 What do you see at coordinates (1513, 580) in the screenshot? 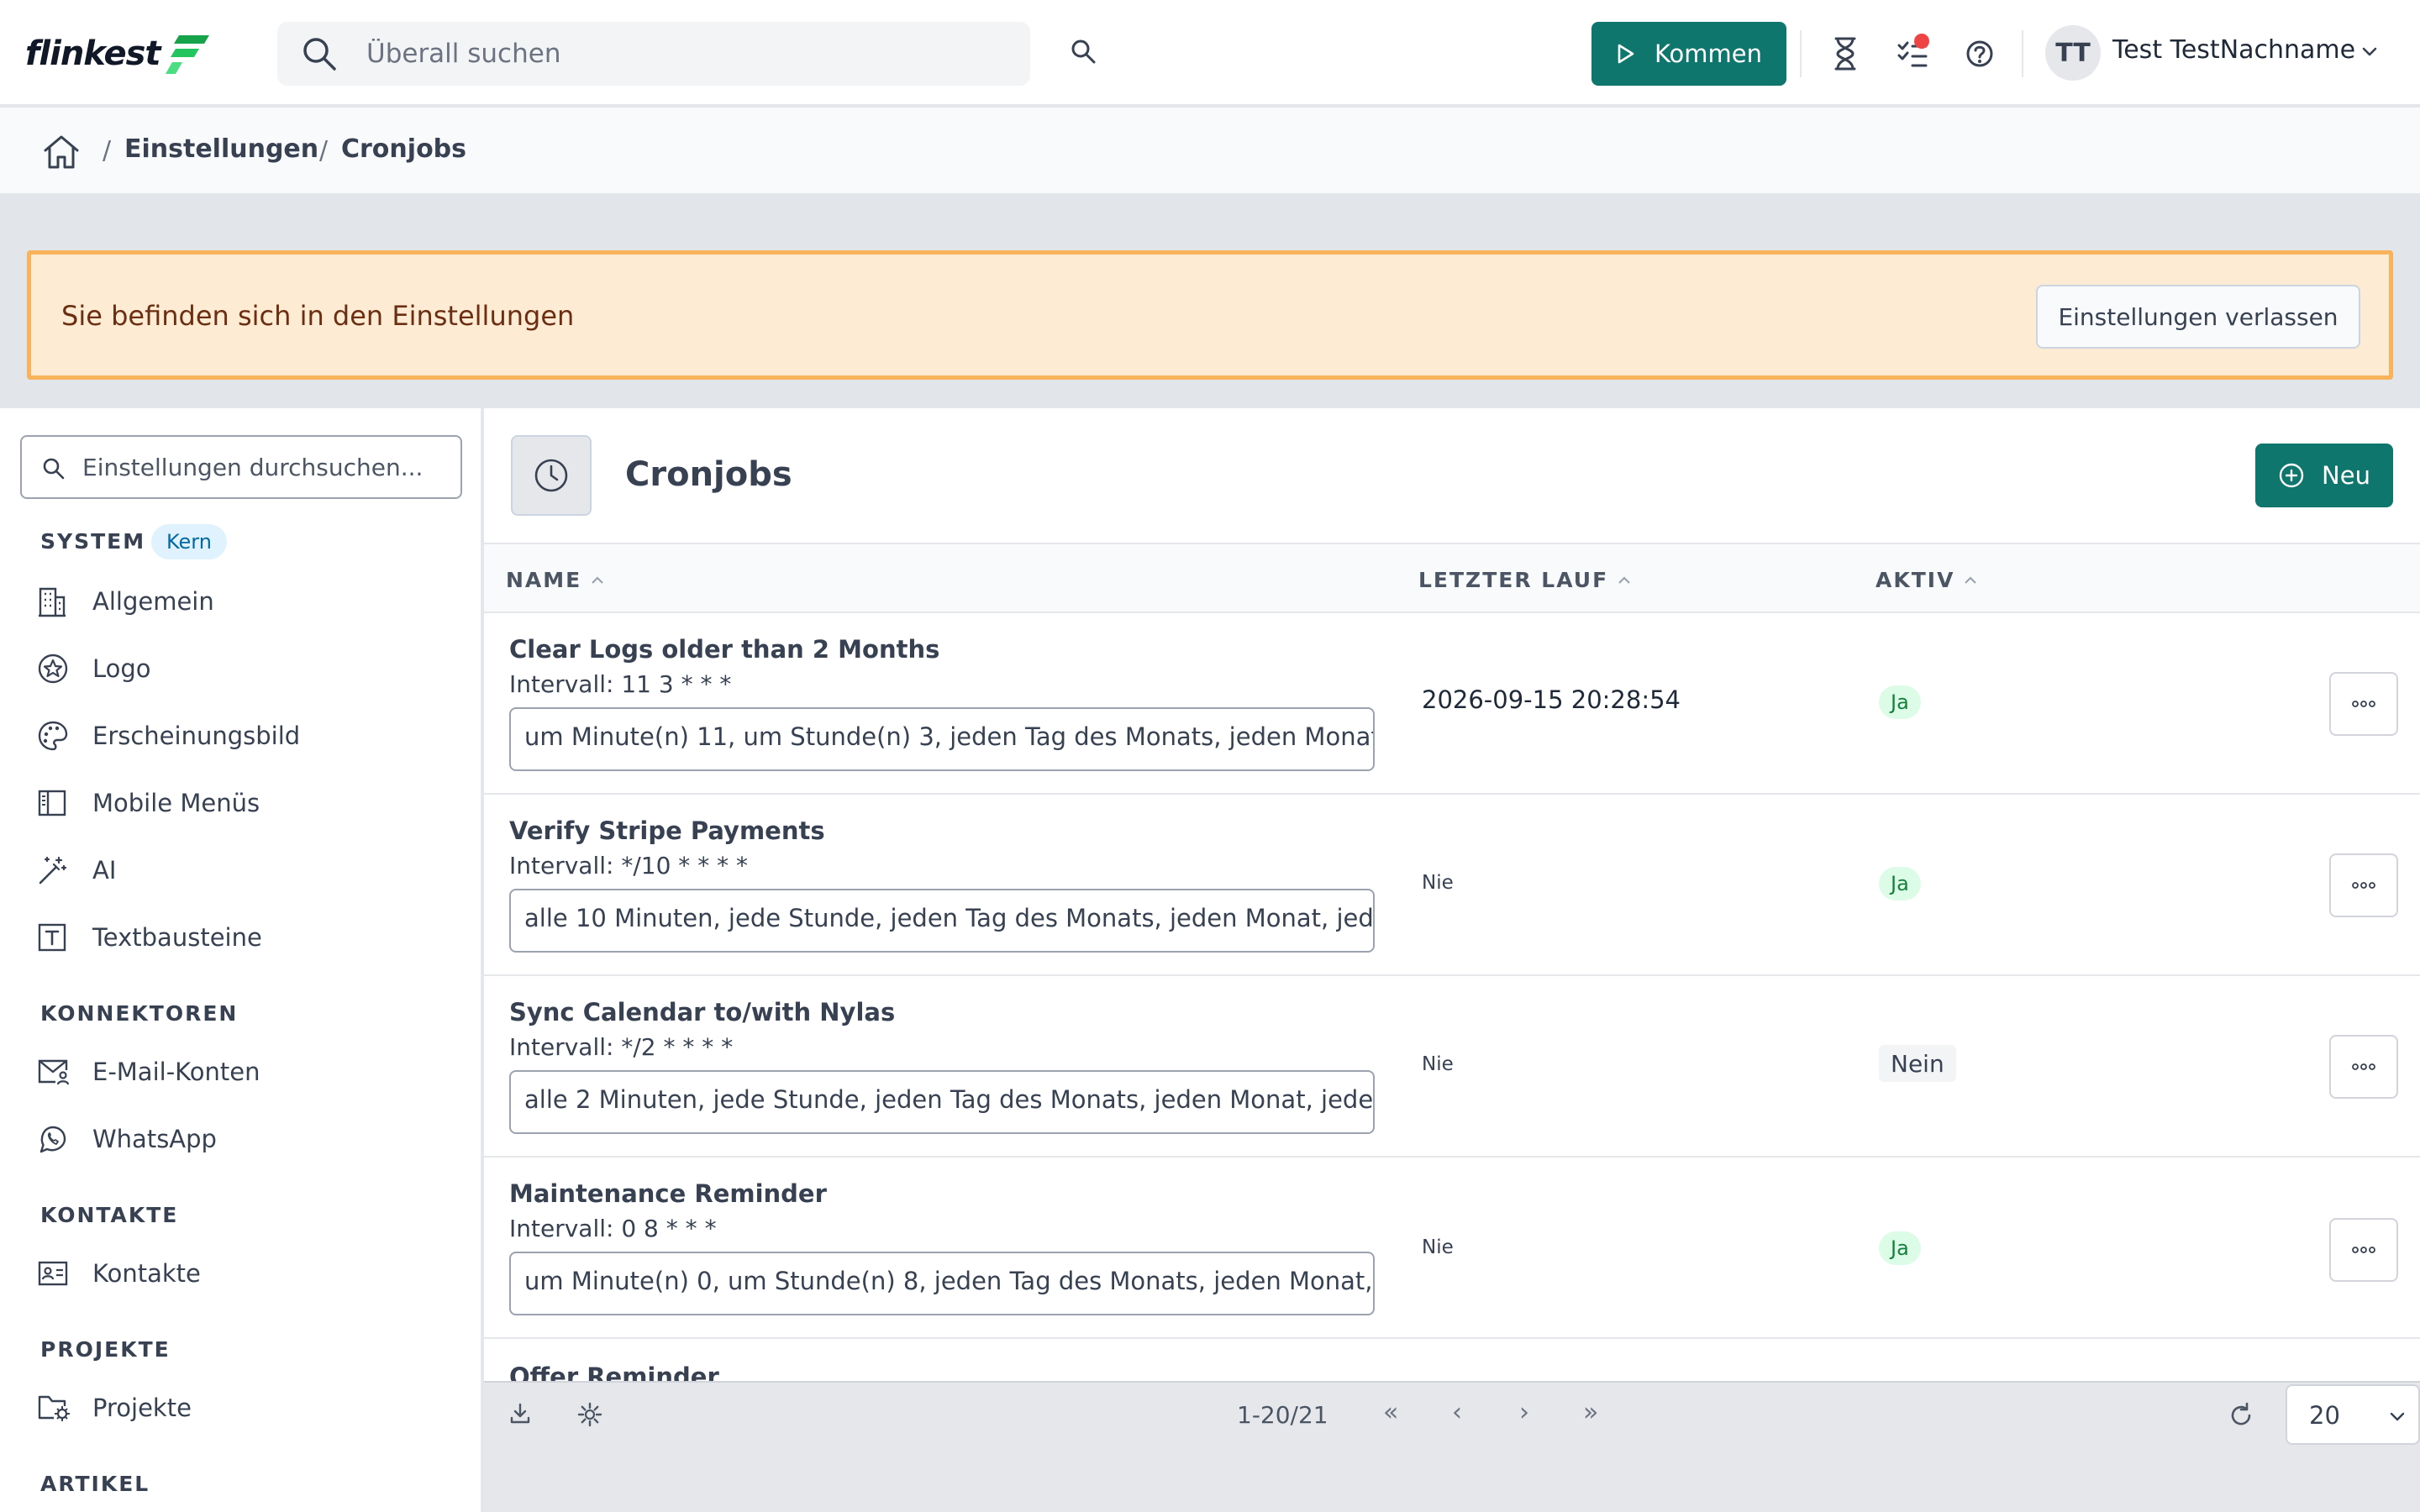
I see `column-label: LETZTER LAUF` at bounding box center [1513, 580].